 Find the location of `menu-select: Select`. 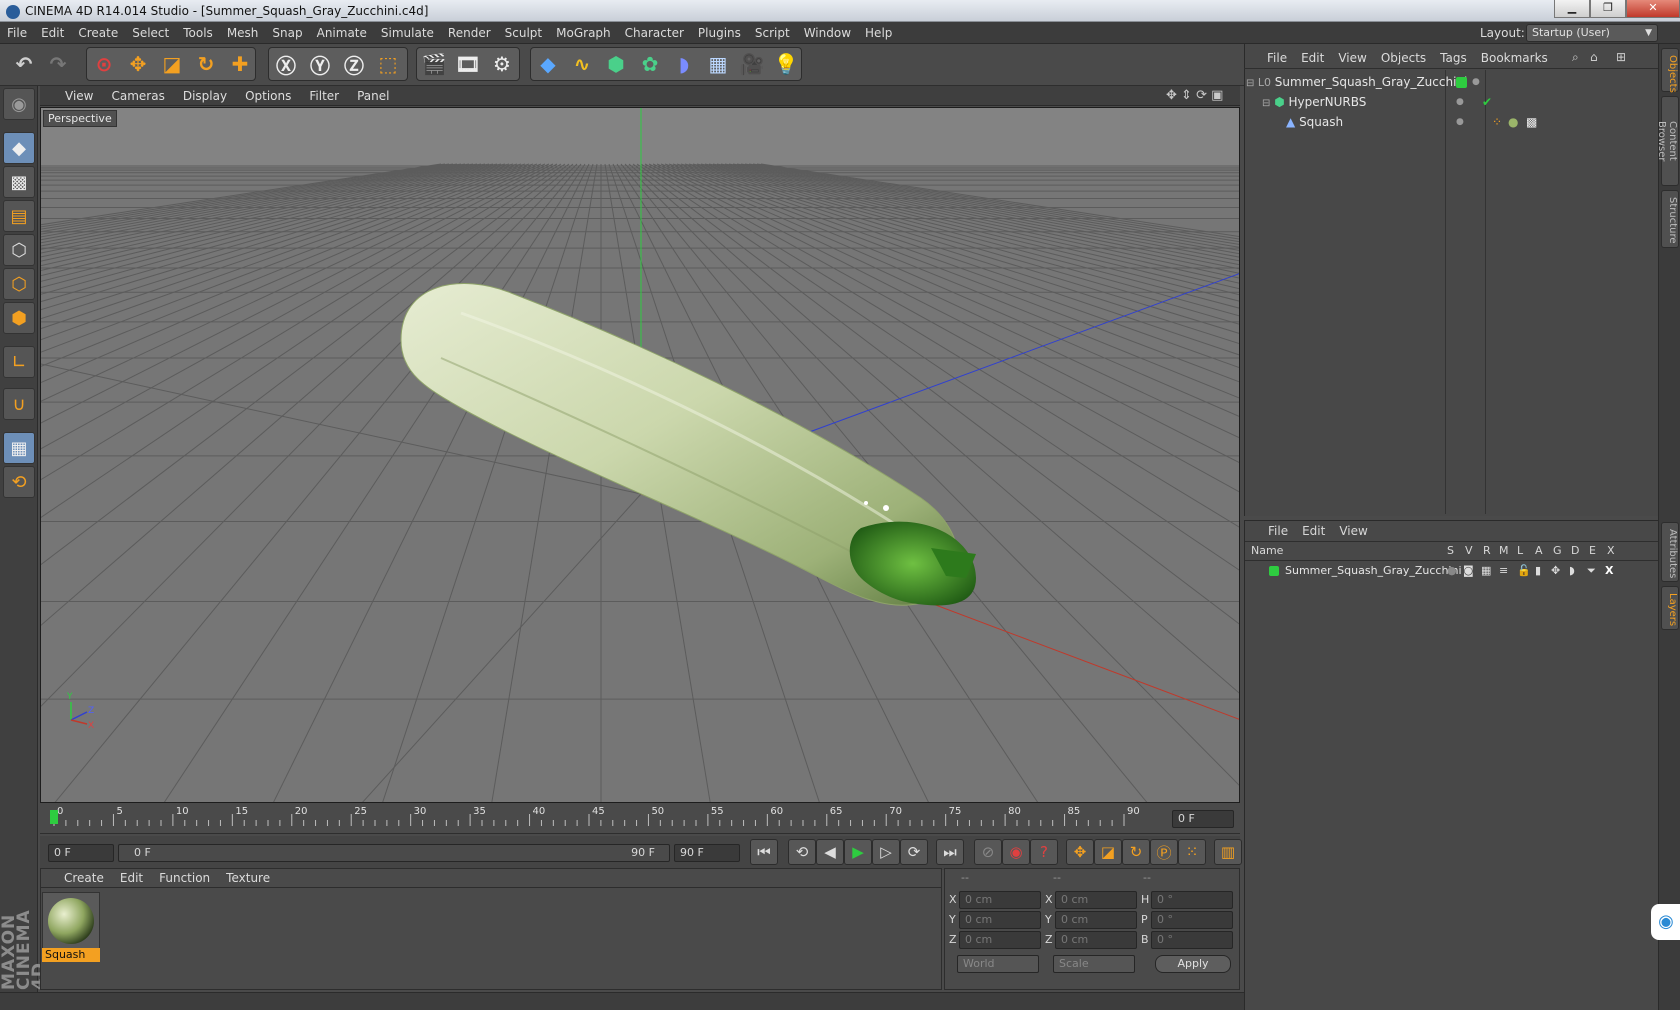

menu-select: Select is located at coordinates (150, 33).